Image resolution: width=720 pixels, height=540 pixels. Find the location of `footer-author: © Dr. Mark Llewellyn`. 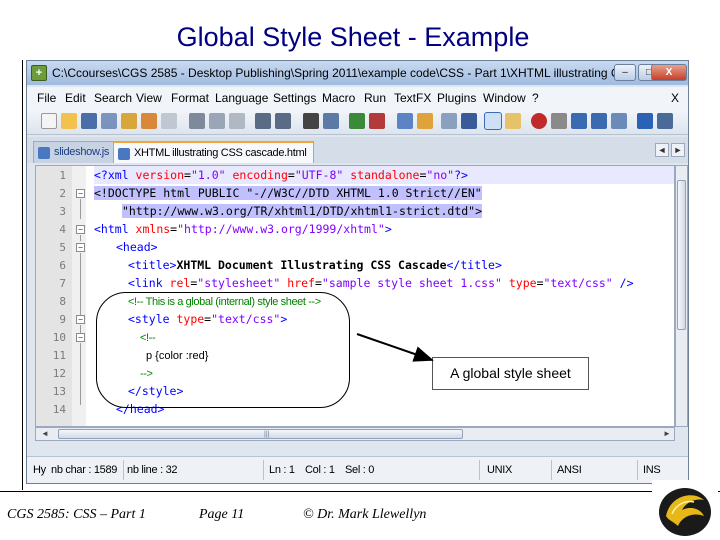

footer-author: © Dr. Mark Llewellyn is located at coordinates (365, 514).